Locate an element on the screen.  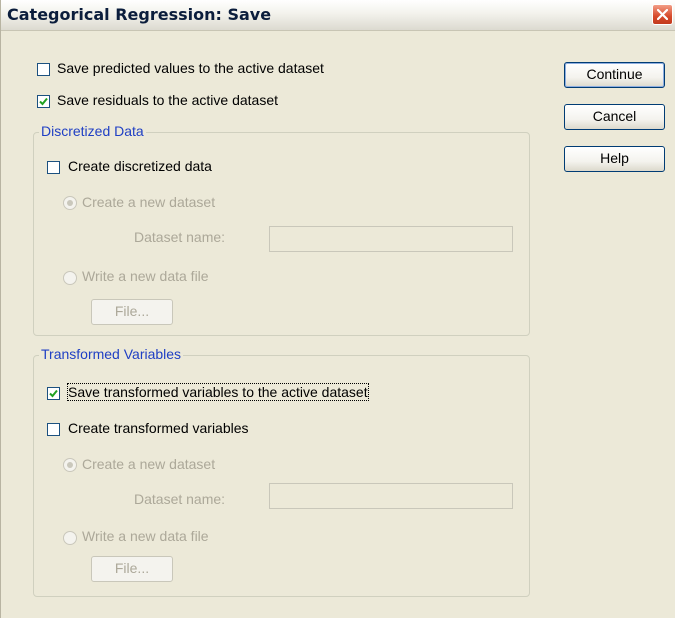
discretized-dataset-name-label: Dataset name: is located at coordinates (180, 237).